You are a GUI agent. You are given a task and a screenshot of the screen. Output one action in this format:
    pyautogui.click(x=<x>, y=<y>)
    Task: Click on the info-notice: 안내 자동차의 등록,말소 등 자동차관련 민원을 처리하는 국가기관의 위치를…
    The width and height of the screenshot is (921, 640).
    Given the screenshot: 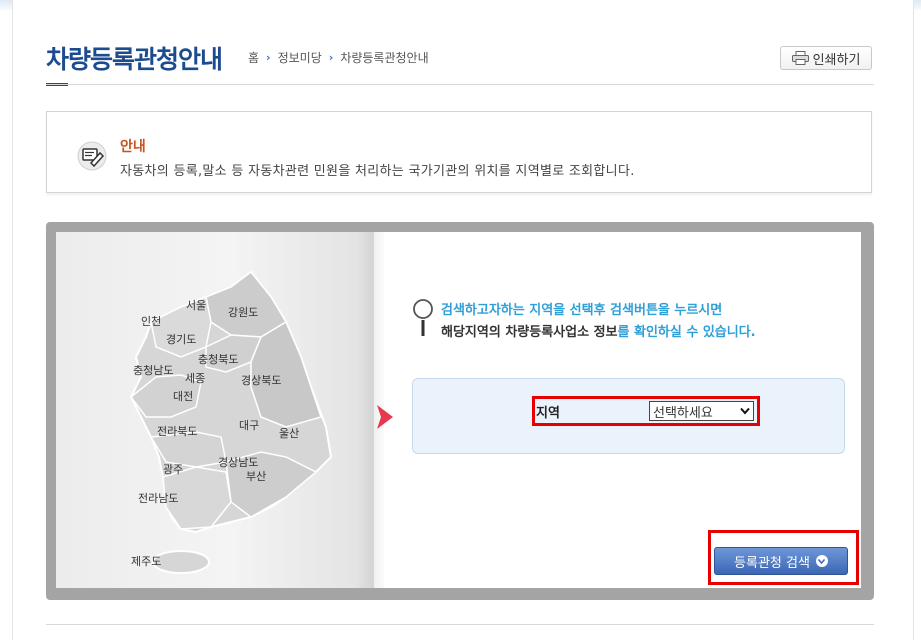 What is the action you would take?
    pyautogui.click(x=459, y=152)
    